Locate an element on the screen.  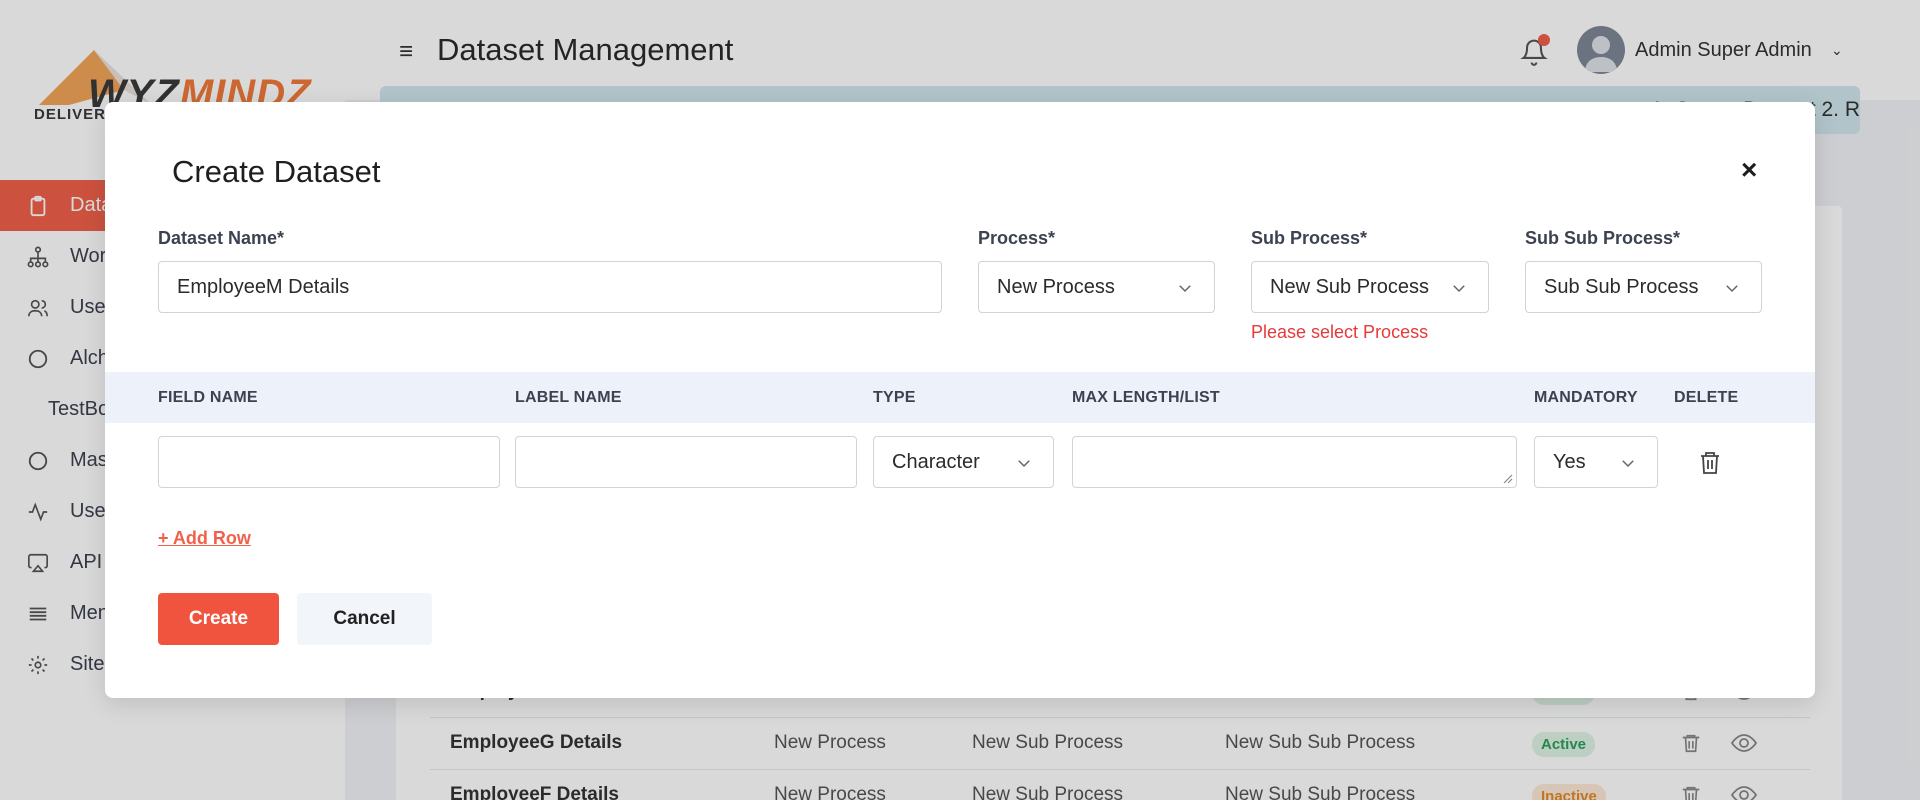
add-row-link: + Add Row is located at coordinates (204, 538).